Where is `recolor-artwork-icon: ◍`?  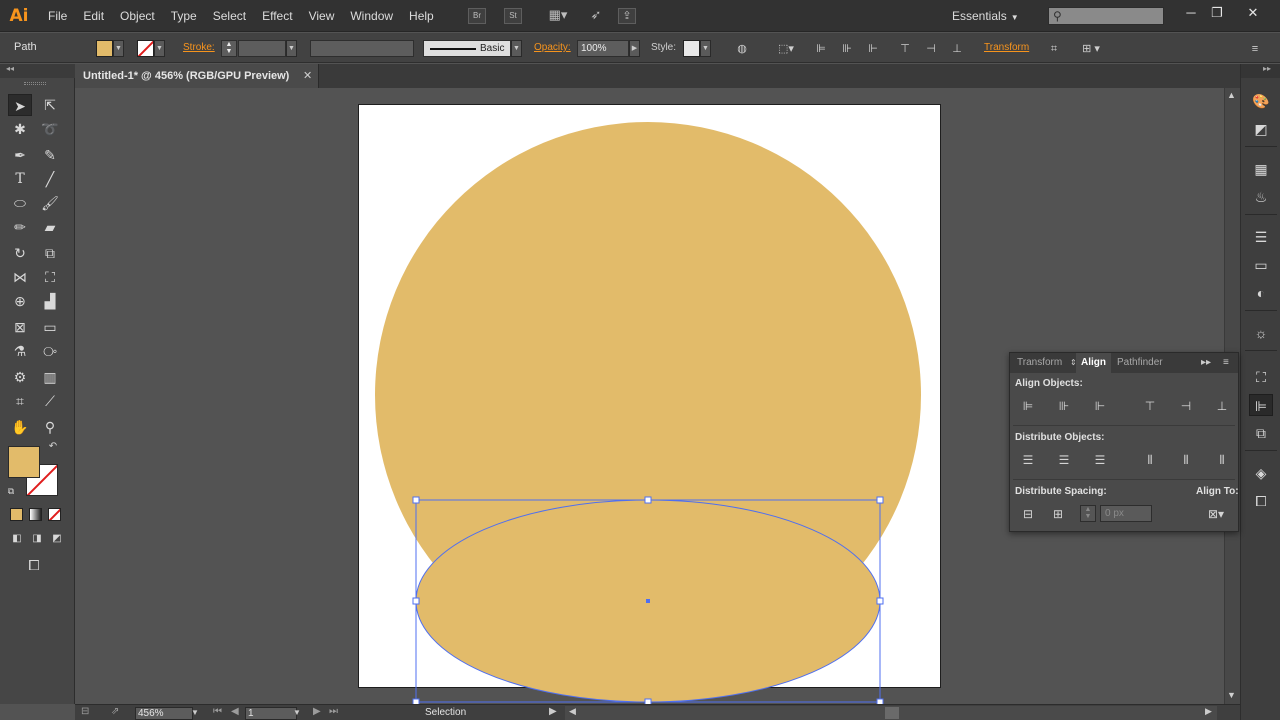
recolor-artwork-icon: ◍ is located at coordinates (742, 49).